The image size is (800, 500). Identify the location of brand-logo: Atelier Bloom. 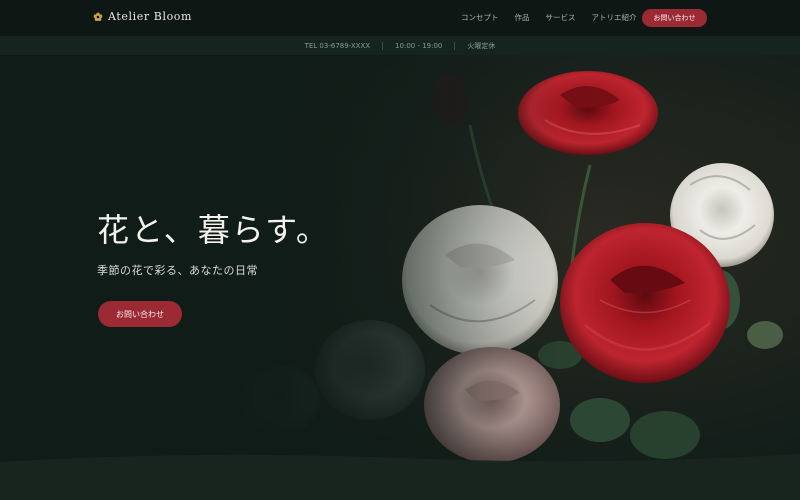
(142, 16).